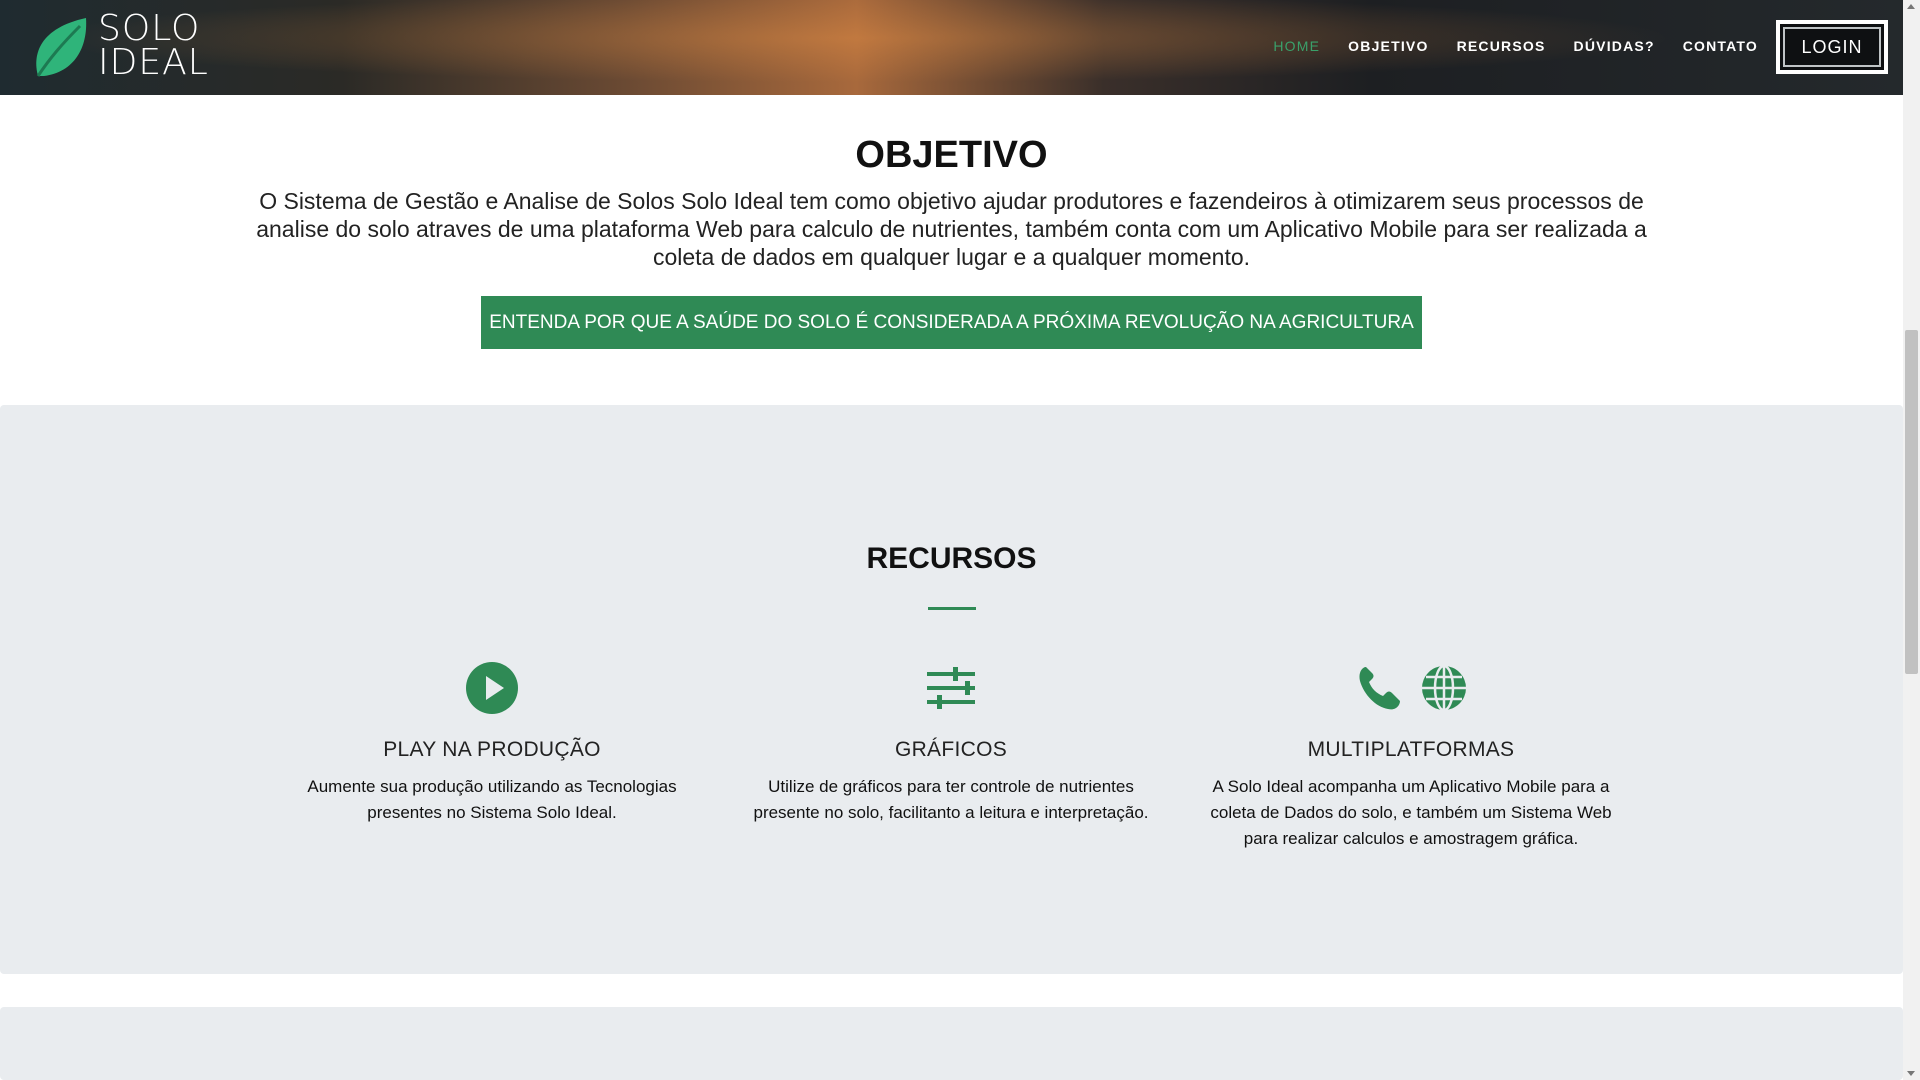  What do you see at coordinates (492, 749) in the screenshot?
I see `feature-title: PLAY NA PRODUÇÃO` at bounding box center [492, 749].